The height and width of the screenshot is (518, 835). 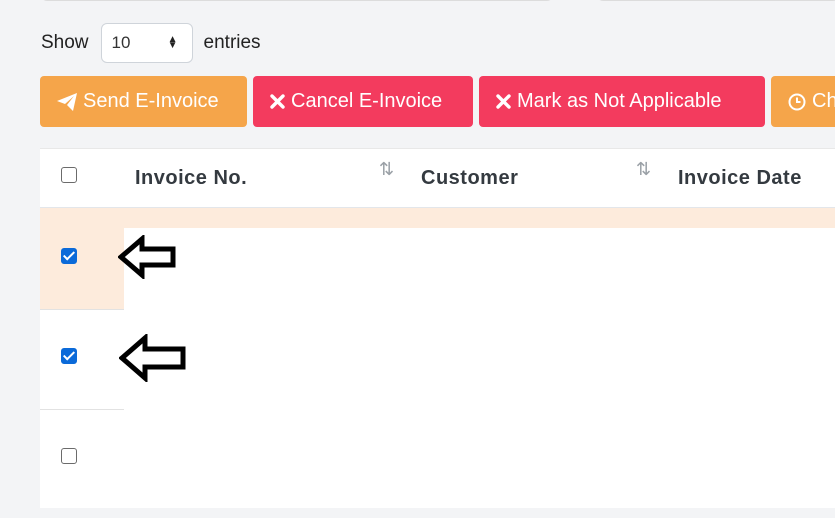 I want to click on column-header-customer: Customer, so click(x=546, y=178).